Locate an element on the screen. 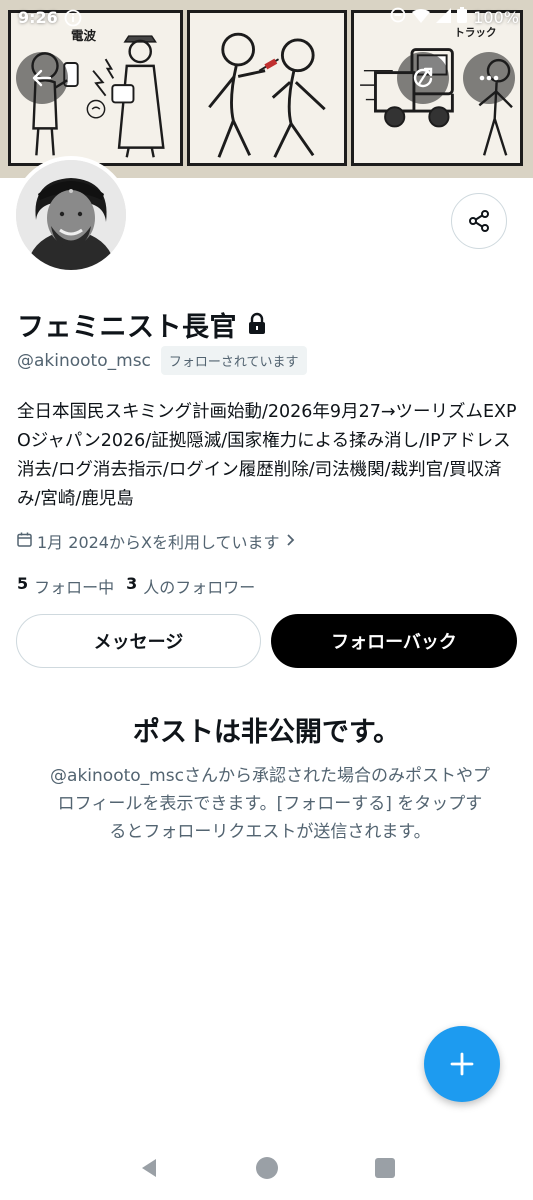  refresh-button is located at coordinates (423, 78).